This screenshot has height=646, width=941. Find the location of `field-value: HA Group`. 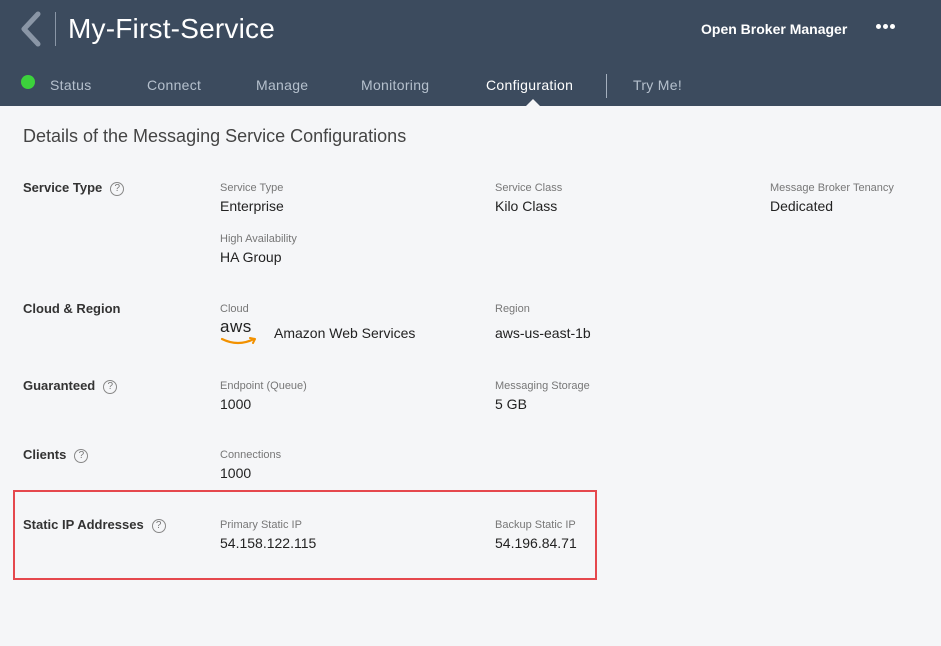

field-value: HA Group is located at coordinates (251, 257).